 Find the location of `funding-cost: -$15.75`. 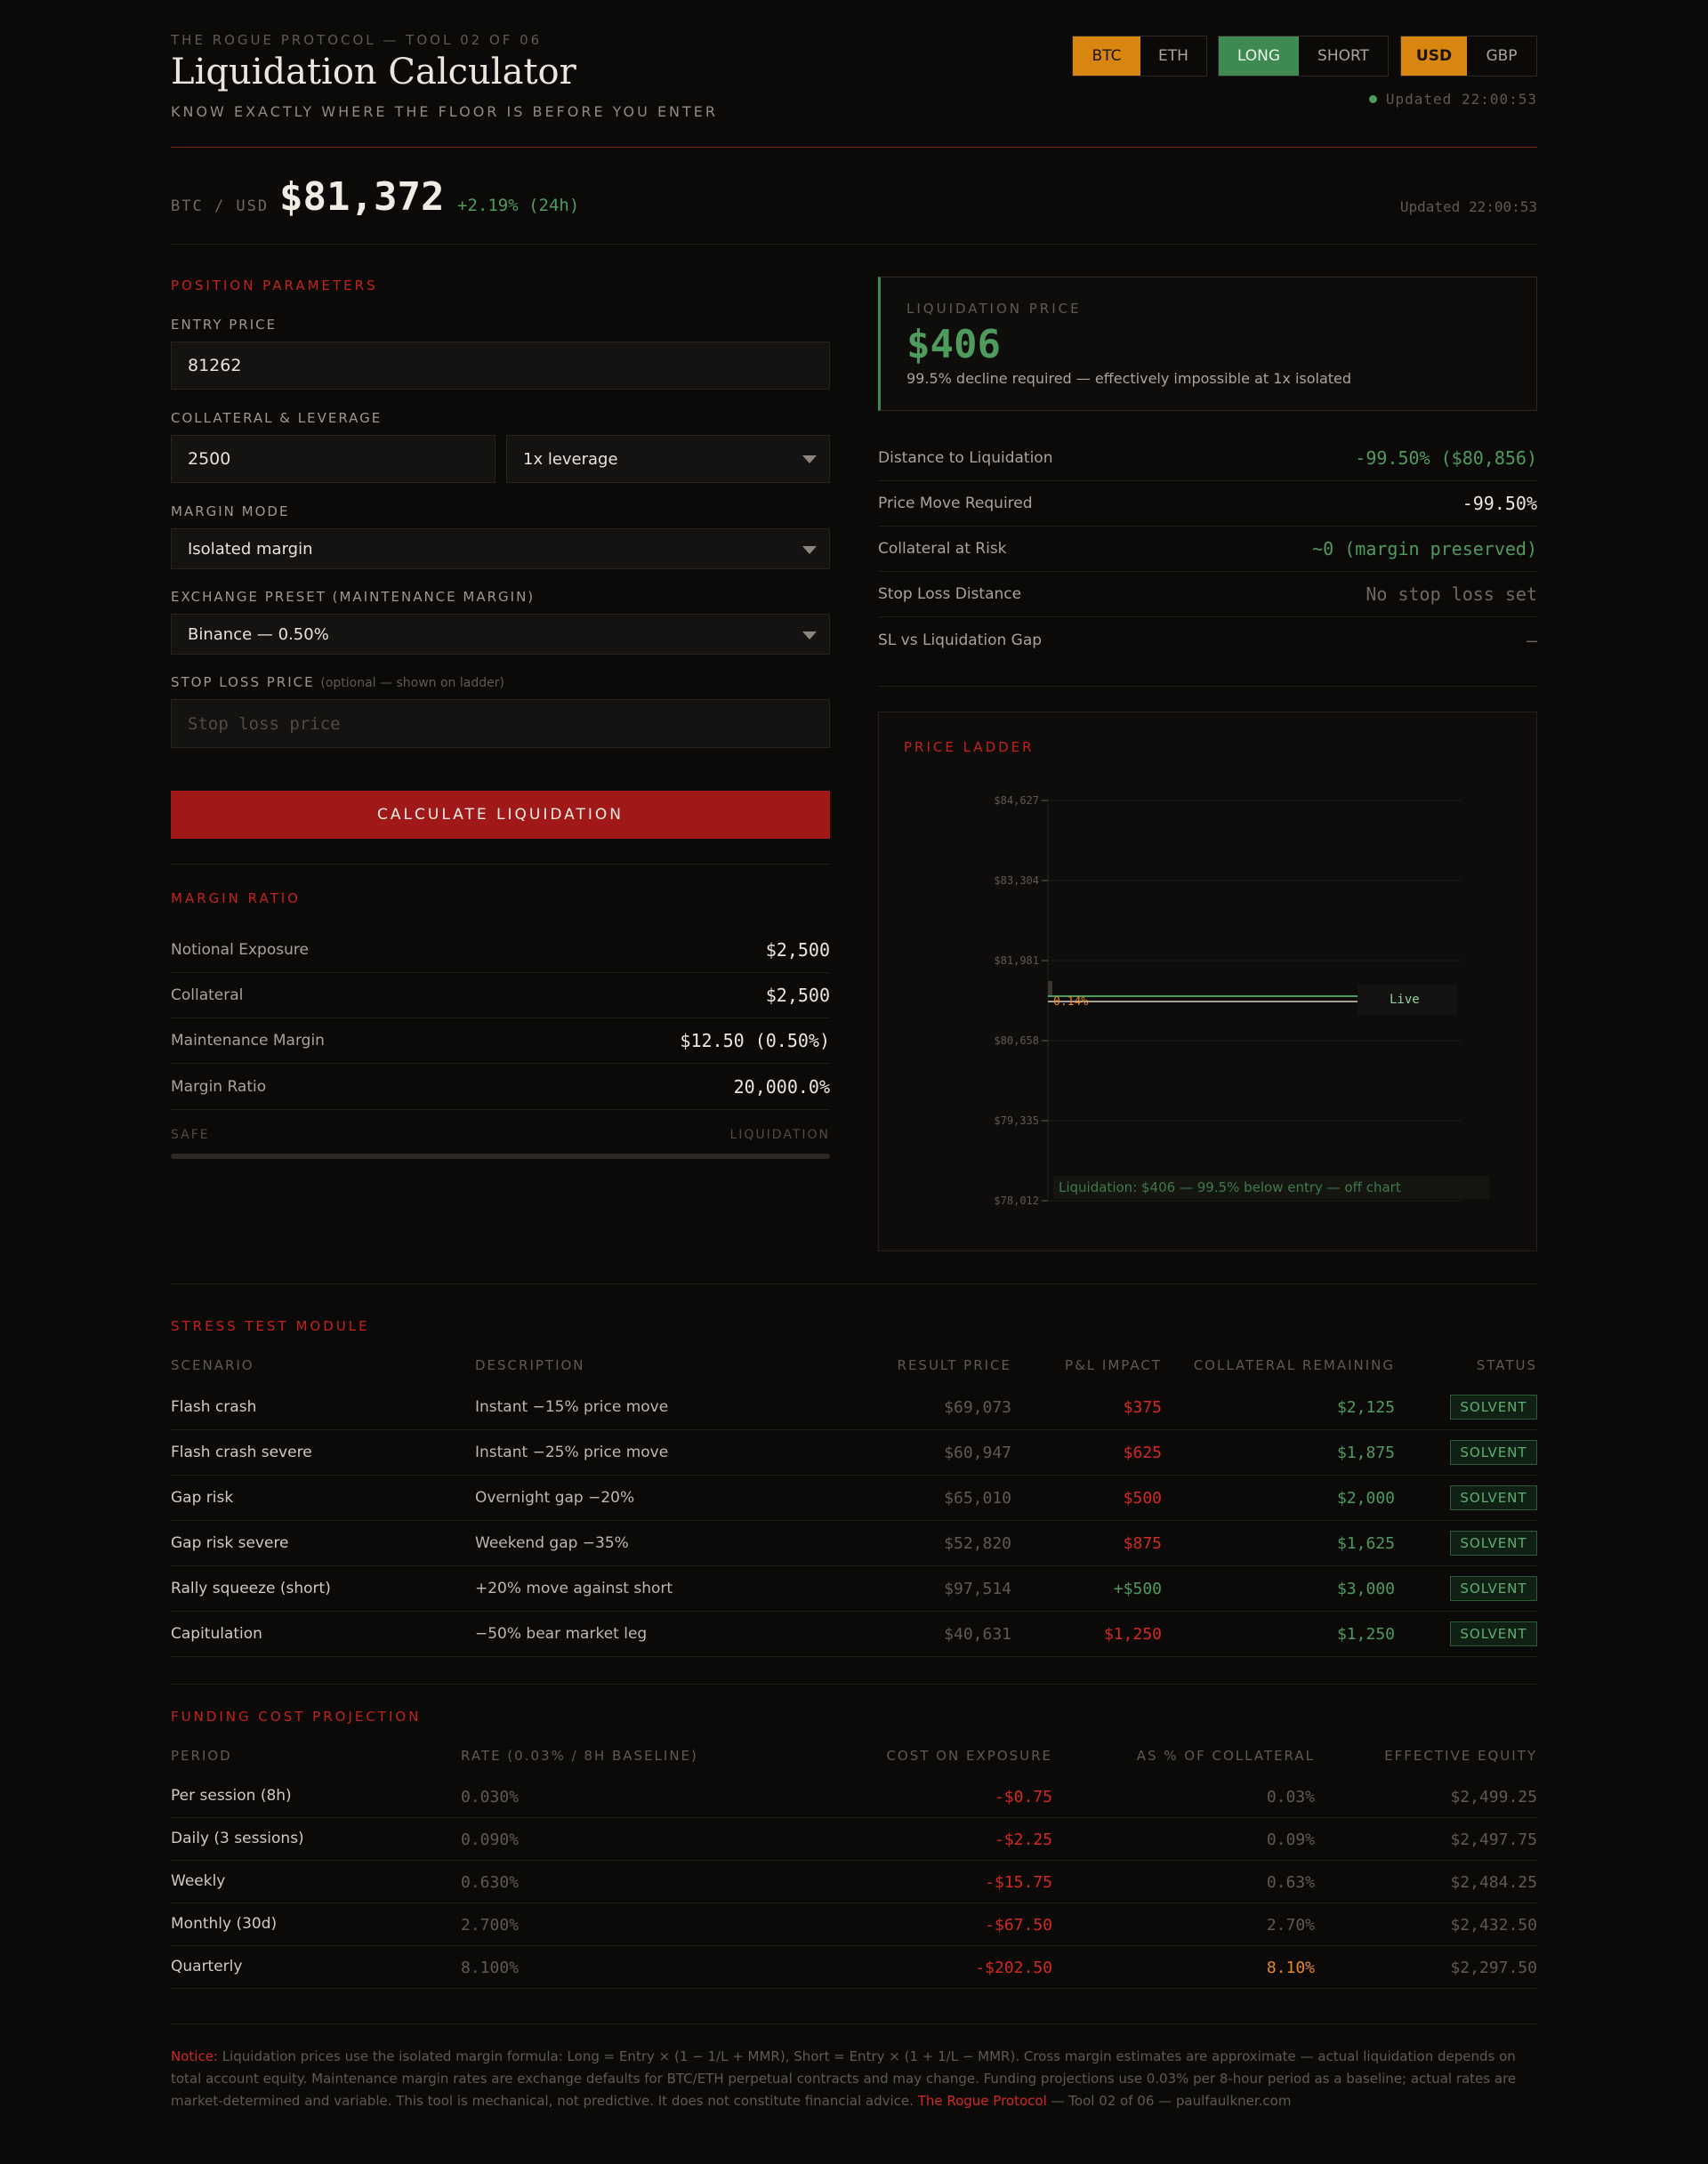

funding-cost: -$15.75 is located at coordinates (1018, 1882).